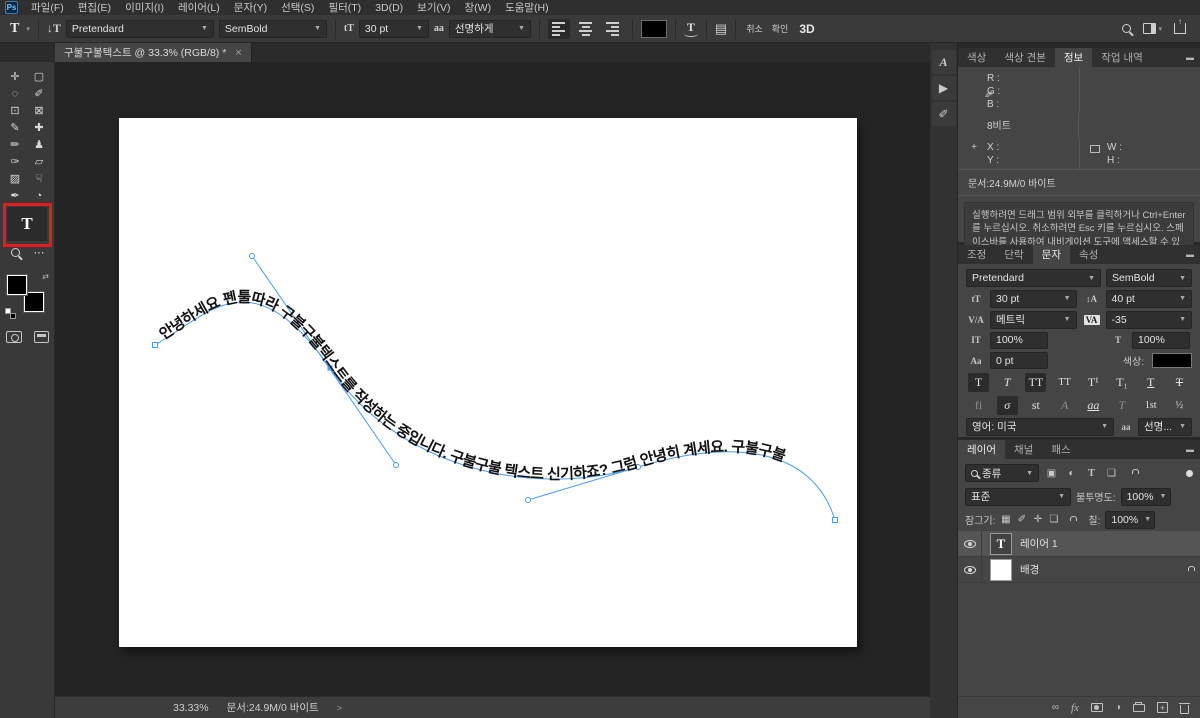 The height and width of the screenshot is (718, 1200). Describe the element at coordinates (1122, 382) in the screenshot. I see `subscript-button: T₁` at that location.